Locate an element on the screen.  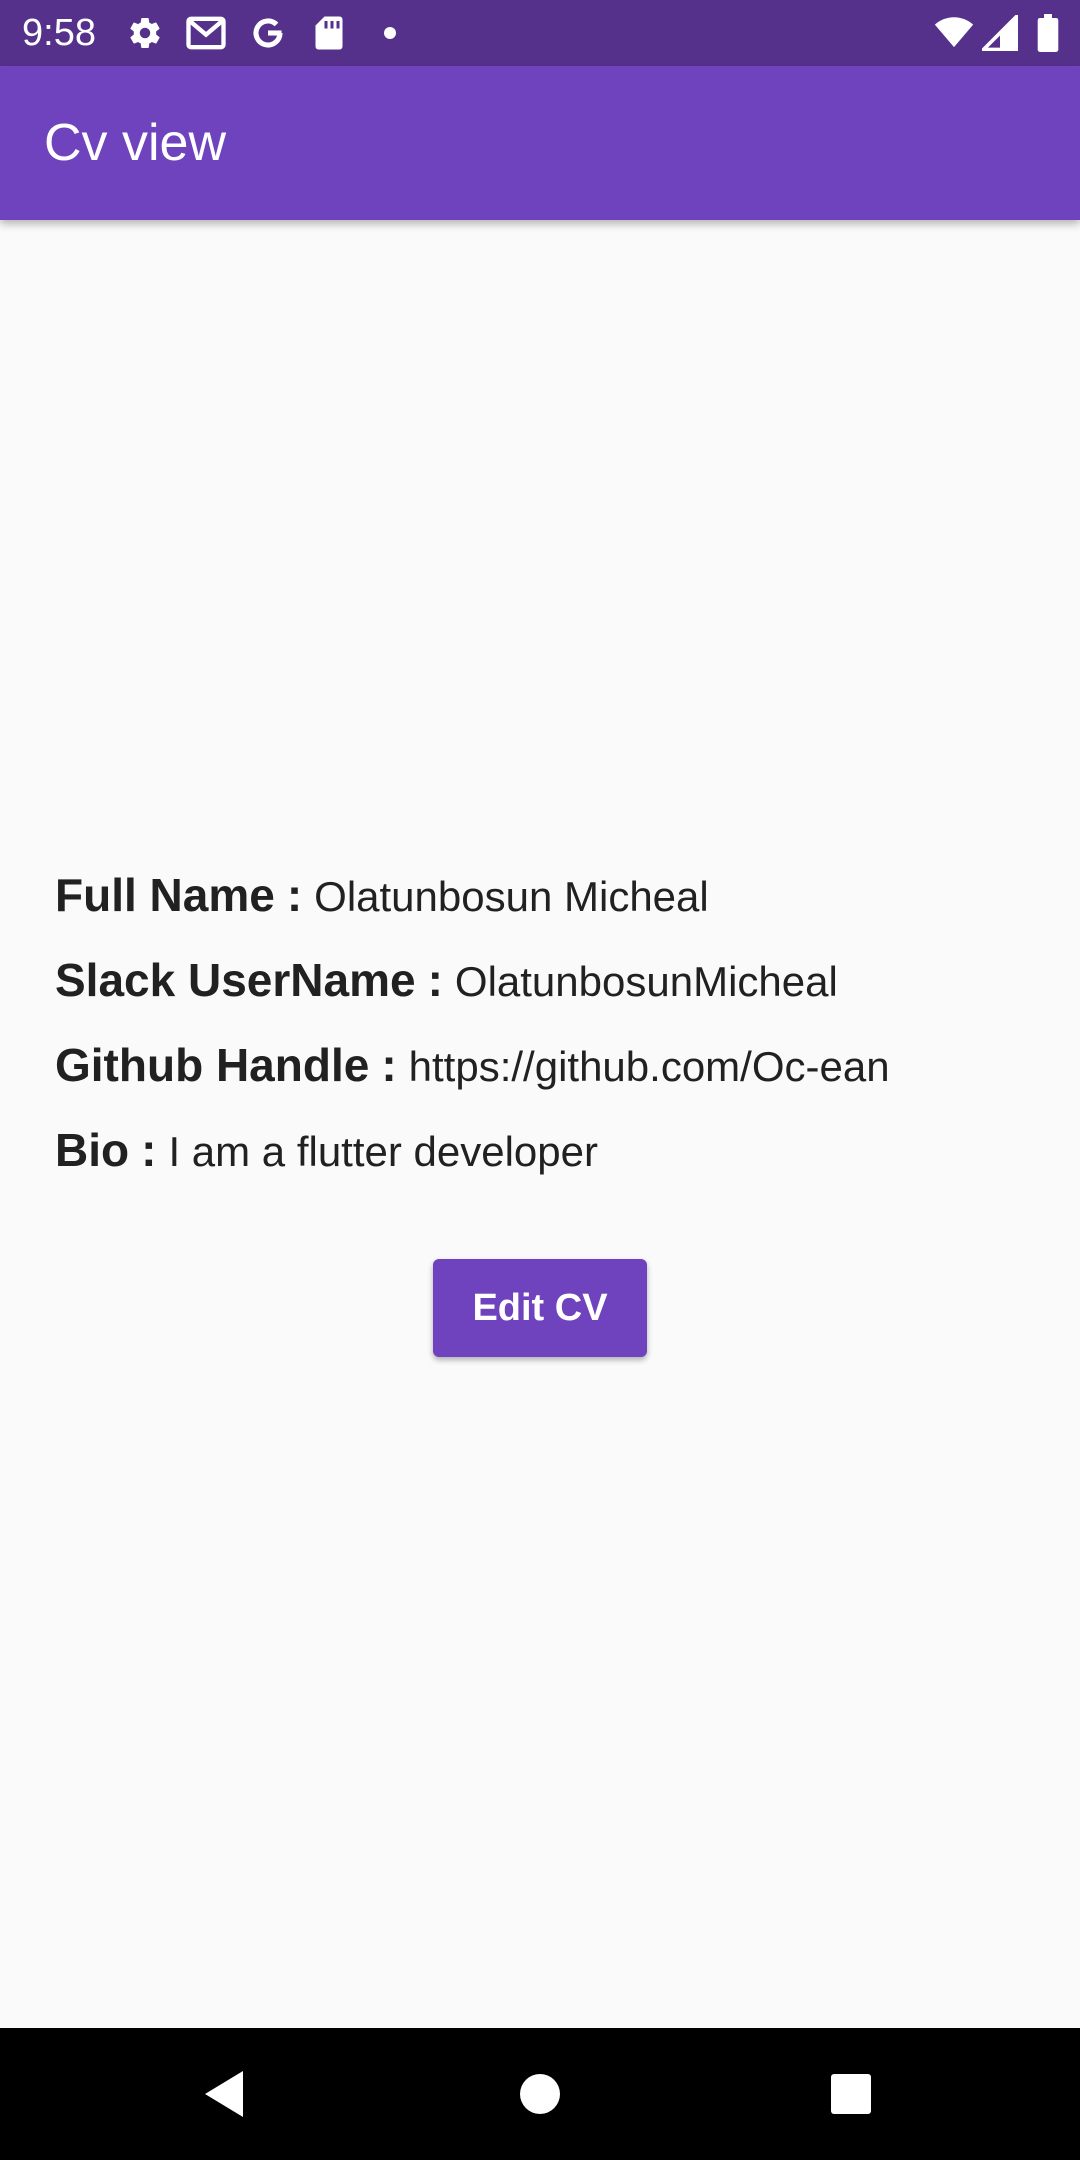
status-bar: 9:58 is located at coordinates (540, 33).